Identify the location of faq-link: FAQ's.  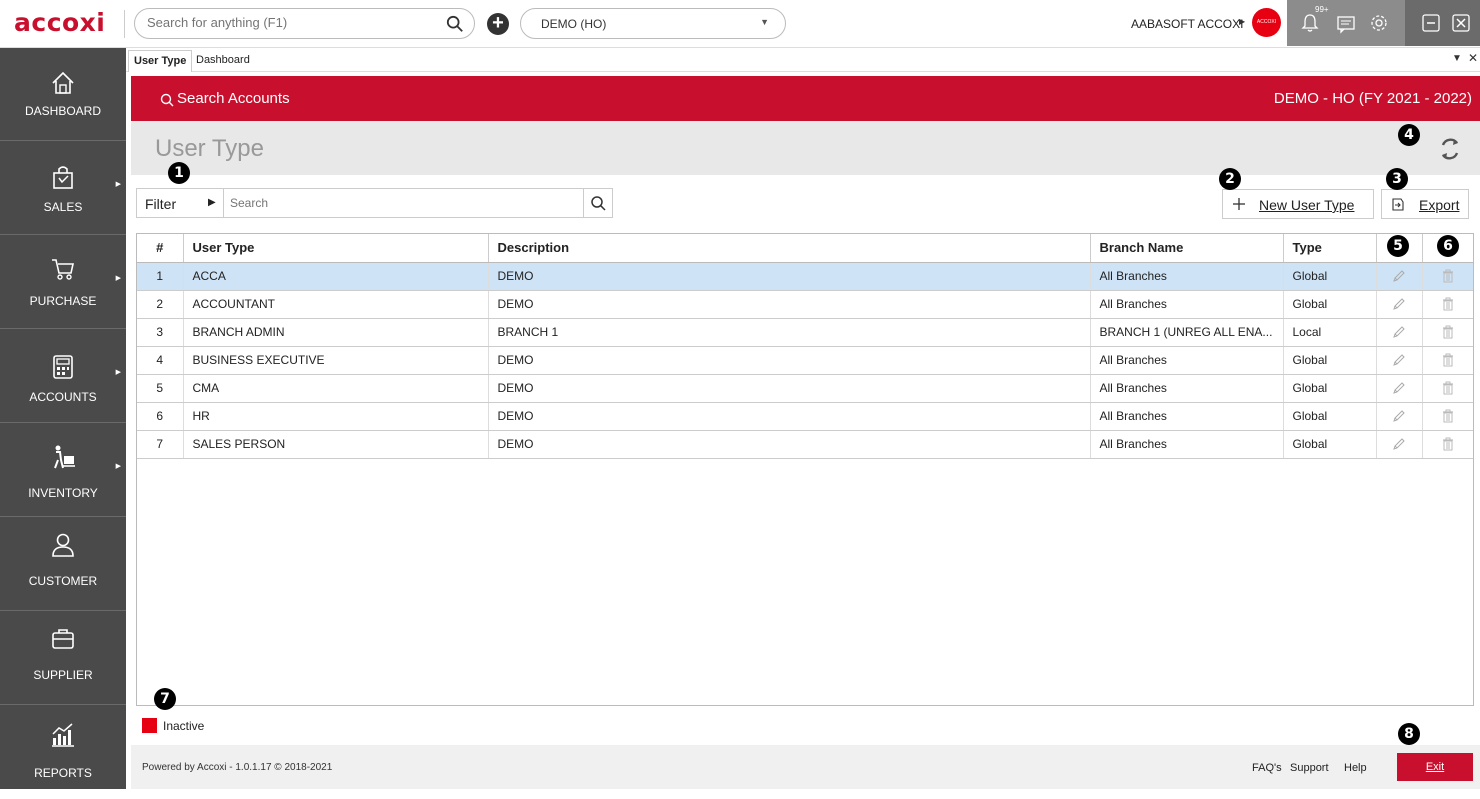
(1267, 768).